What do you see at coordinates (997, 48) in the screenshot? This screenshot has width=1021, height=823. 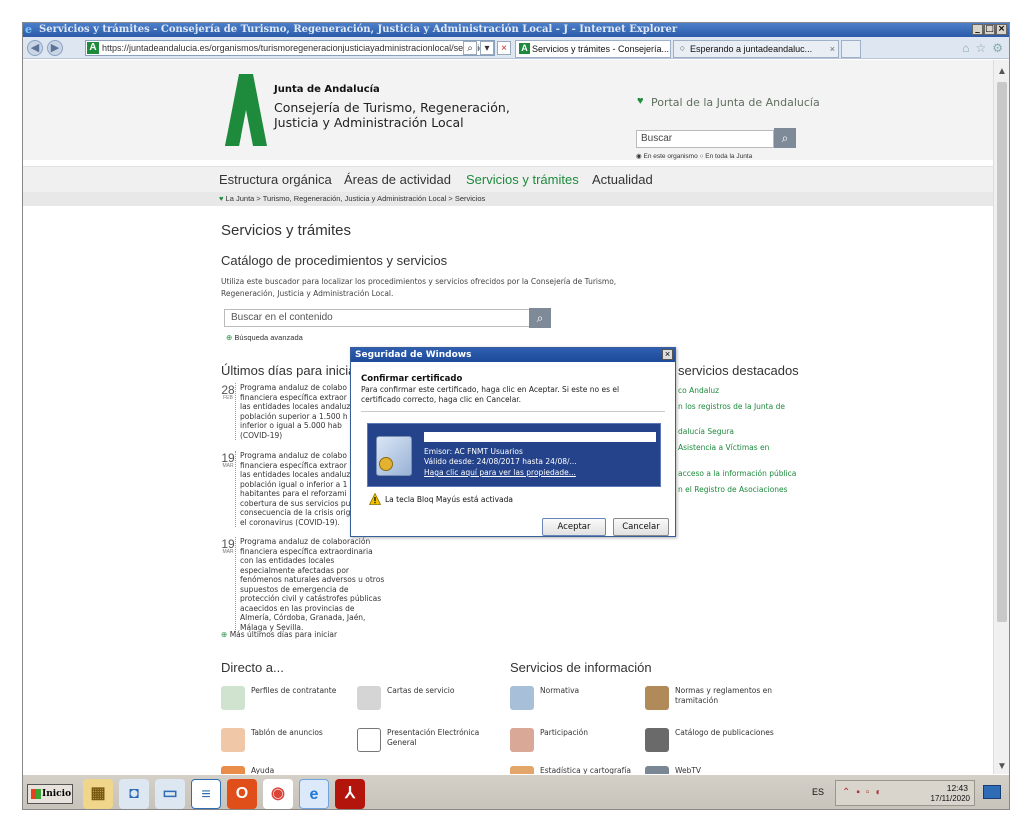 I see `settings-gear-icon: ⚙` at bounding box center [997, 48].